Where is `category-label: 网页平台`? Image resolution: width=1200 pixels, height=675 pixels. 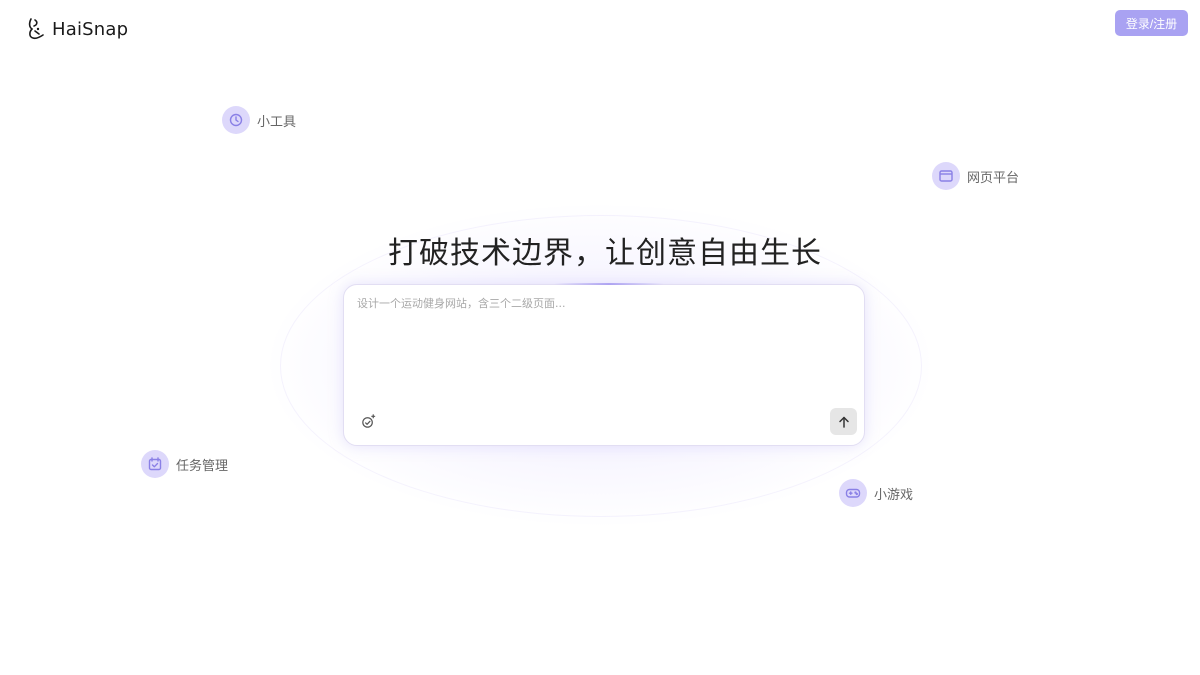
category-label: 网页平台 is located at coordinates (993, 178).